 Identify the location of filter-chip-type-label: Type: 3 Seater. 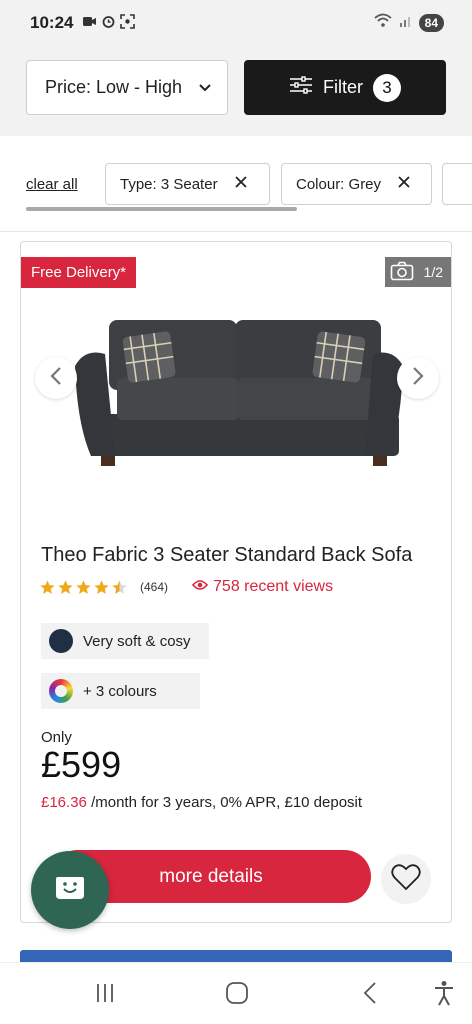
(169, 184).